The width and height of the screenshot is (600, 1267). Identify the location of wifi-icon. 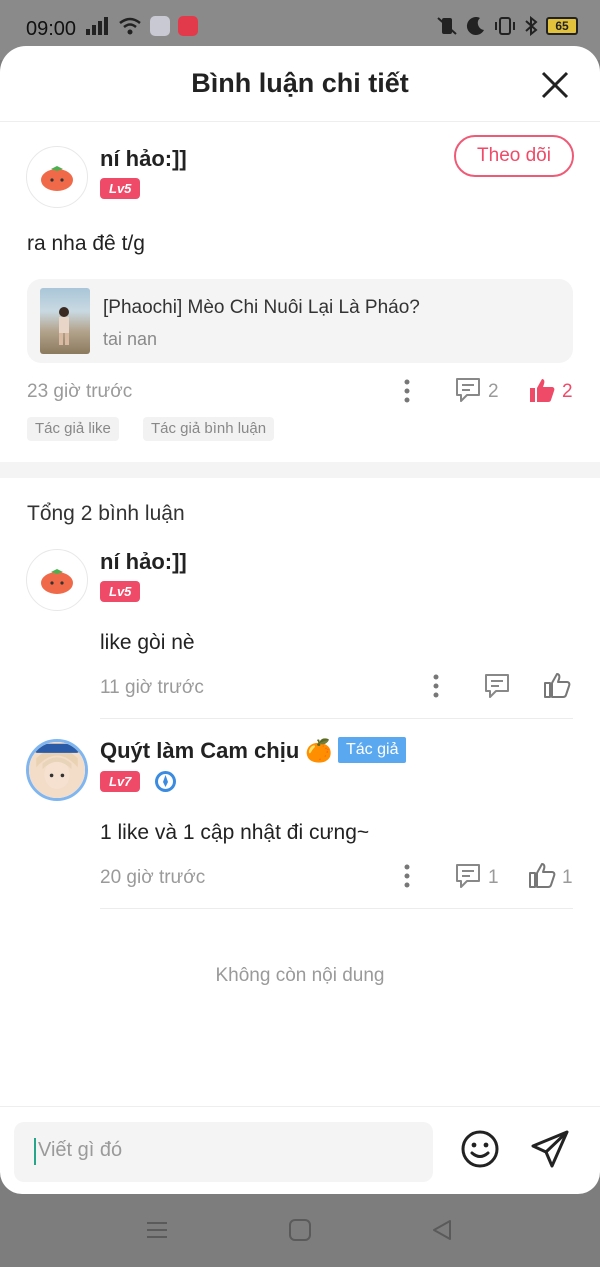
(130, 26).